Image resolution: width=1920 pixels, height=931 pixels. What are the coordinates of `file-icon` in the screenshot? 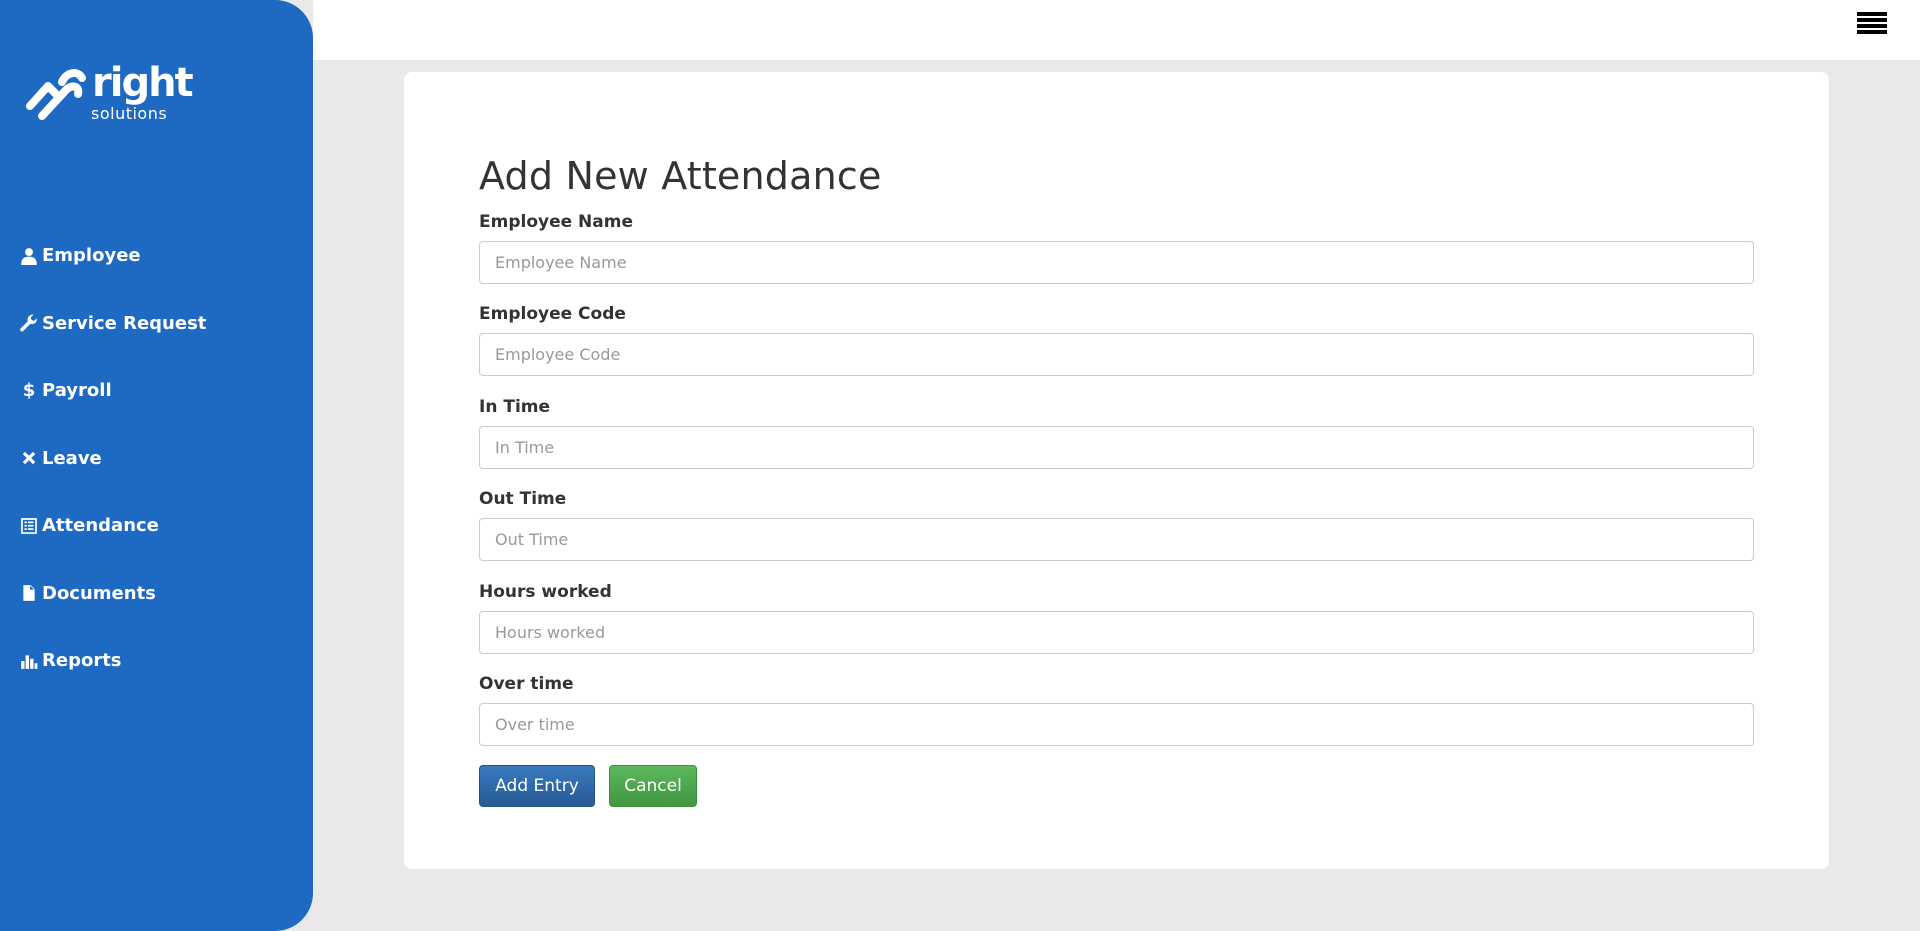 It's located at (29, 593).